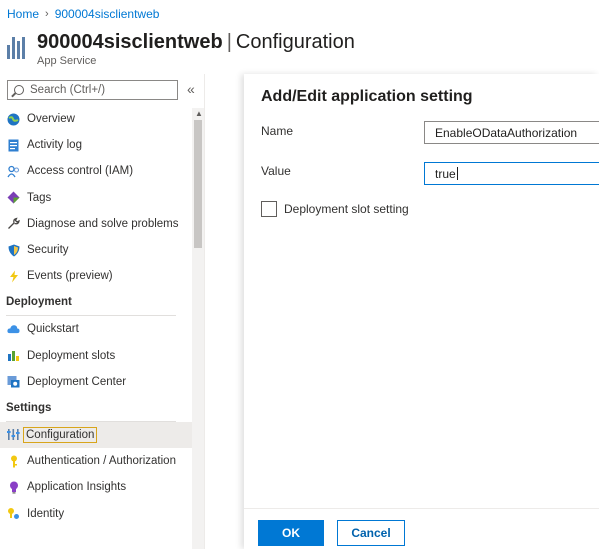  What do you see at coordinates (445, 173) in the screenshot?
I see `value-field-value: true` at bounding box center [445, 173].